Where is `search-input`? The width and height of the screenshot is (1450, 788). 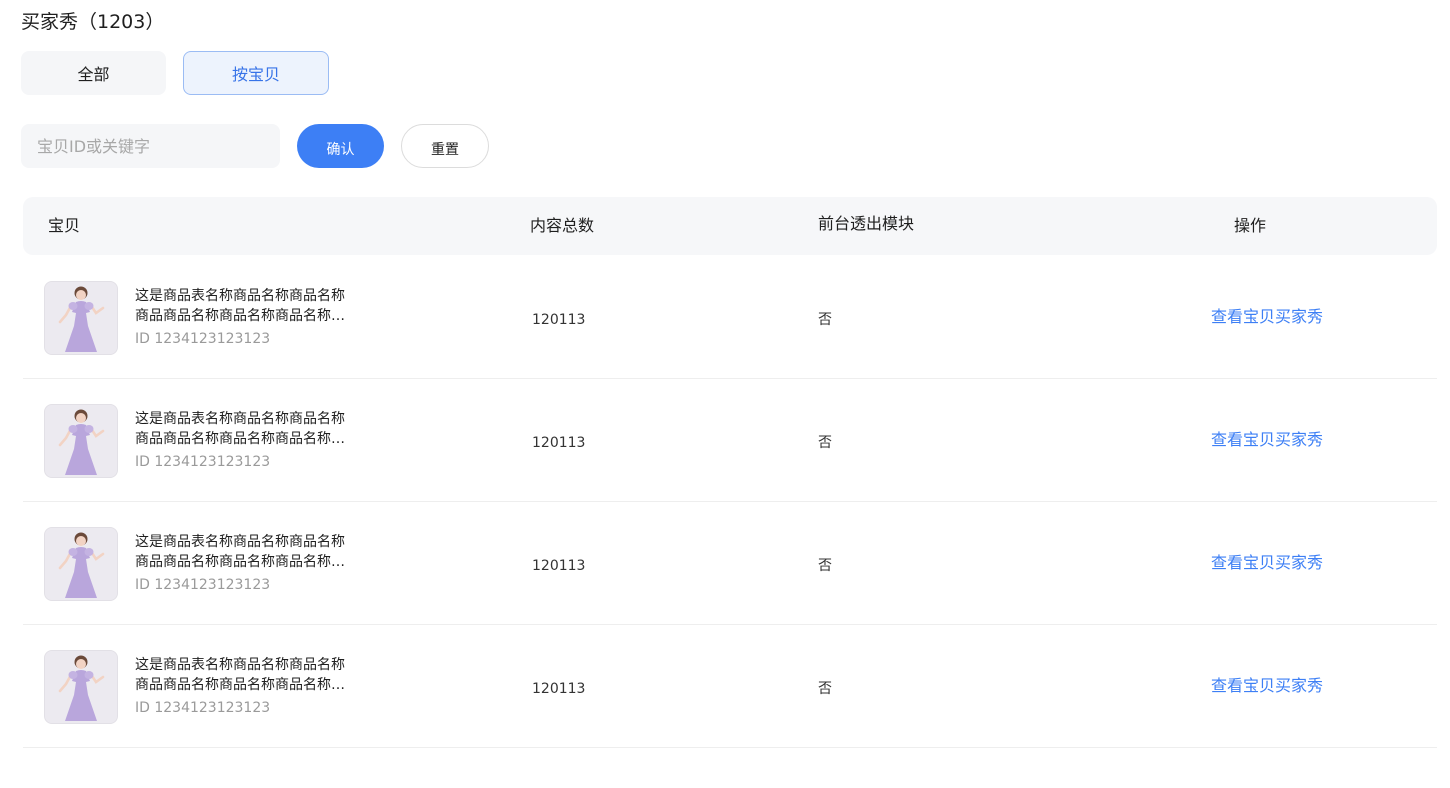
search-input is located at coordinates (150, 146).